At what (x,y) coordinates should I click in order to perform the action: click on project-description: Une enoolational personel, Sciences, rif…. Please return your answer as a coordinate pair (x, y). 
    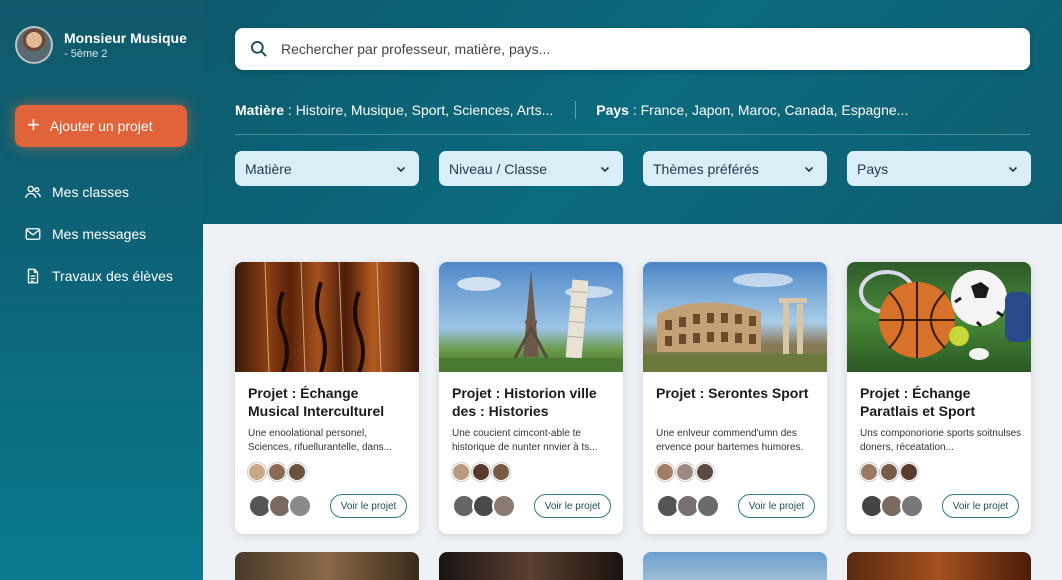
    Looking at the image, I should click on (320, 440).